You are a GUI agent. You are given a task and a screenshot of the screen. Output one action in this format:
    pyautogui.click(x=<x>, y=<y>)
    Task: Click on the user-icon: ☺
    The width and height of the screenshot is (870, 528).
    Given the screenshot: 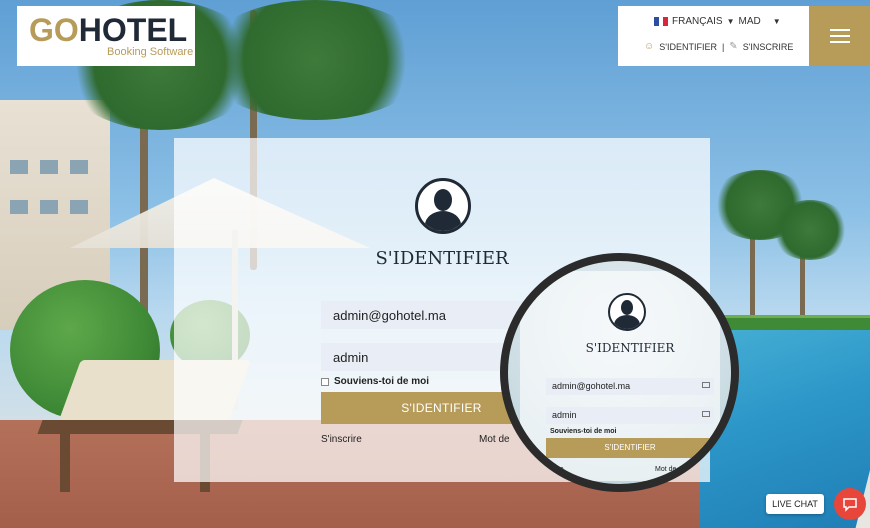 What is the action you would take?
    pyautogui.click(x=649, y=46)
    